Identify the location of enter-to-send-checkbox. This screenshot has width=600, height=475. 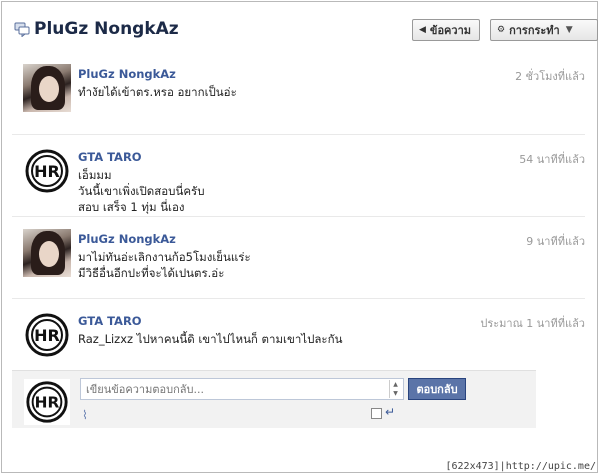
(376, 413).